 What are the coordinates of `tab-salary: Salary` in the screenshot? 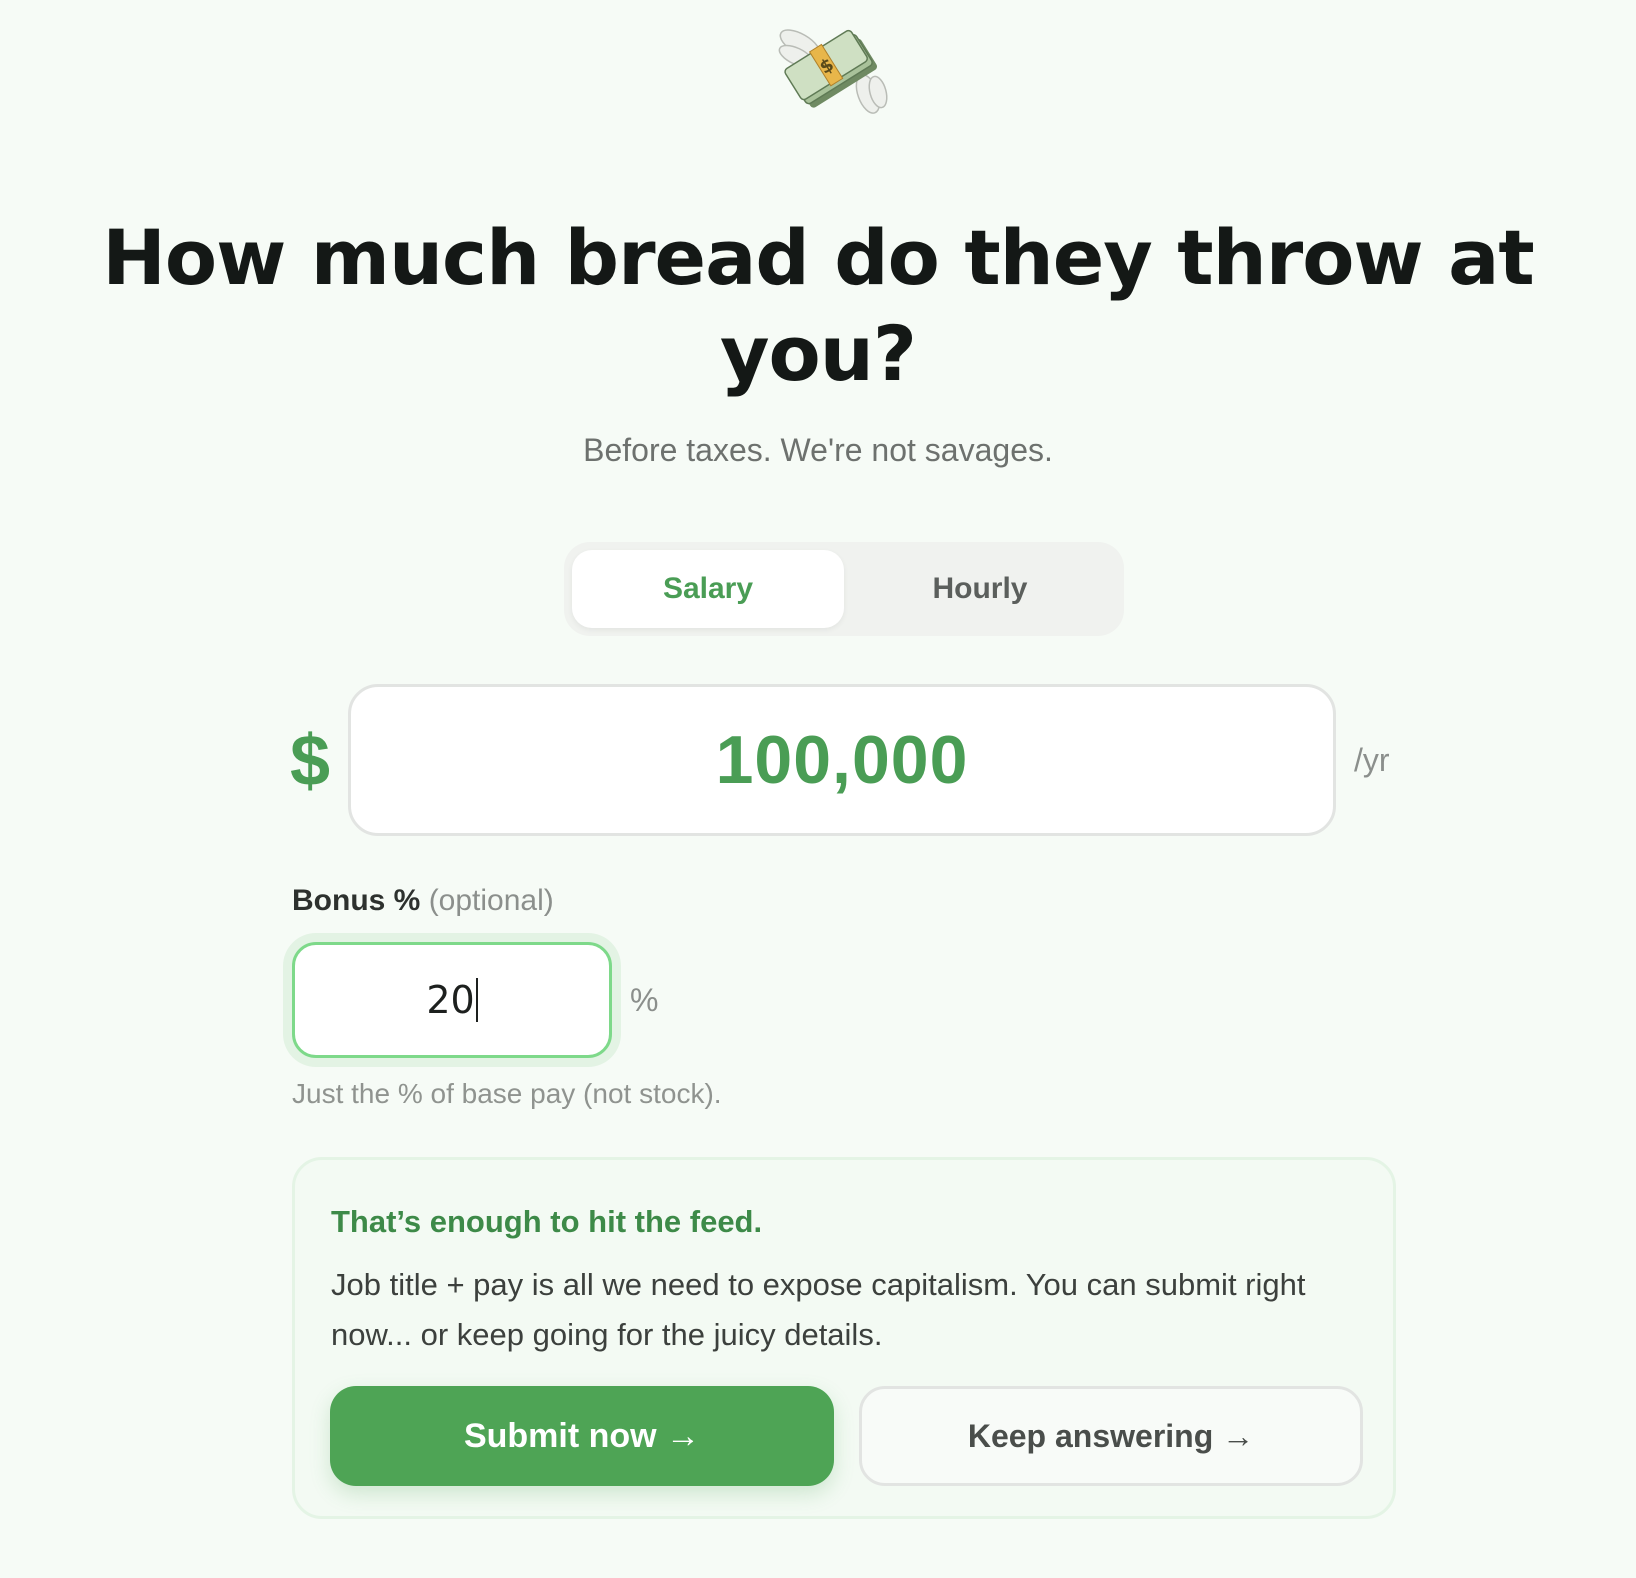 It's located at (708, 589).